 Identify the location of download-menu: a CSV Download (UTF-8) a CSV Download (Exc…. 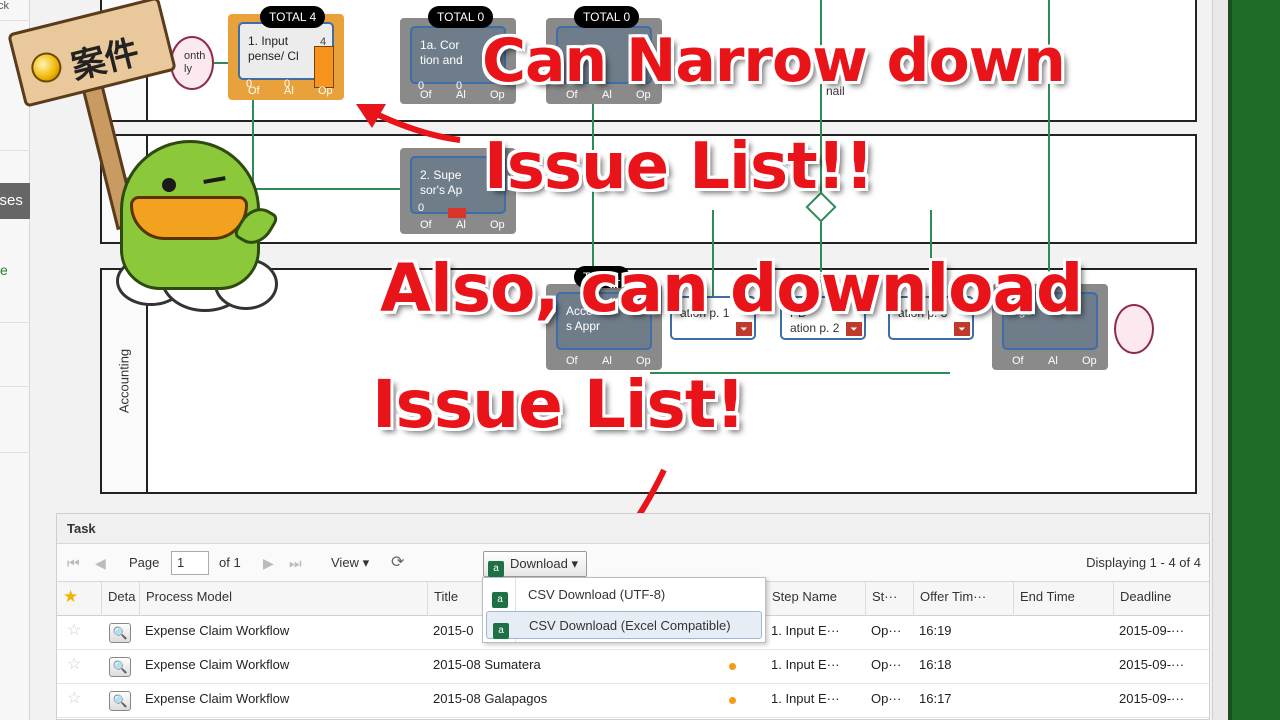
(624, 610).